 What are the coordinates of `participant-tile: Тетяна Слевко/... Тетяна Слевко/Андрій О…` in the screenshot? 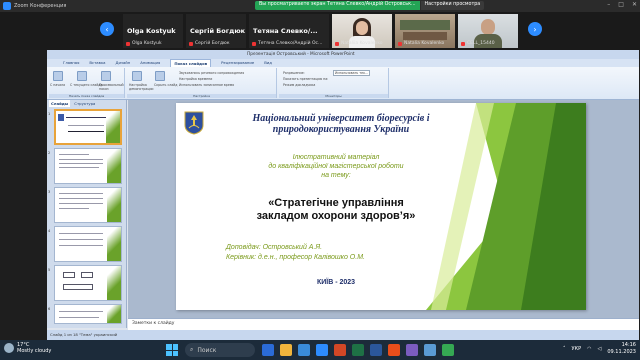 It's located at (289, 31).